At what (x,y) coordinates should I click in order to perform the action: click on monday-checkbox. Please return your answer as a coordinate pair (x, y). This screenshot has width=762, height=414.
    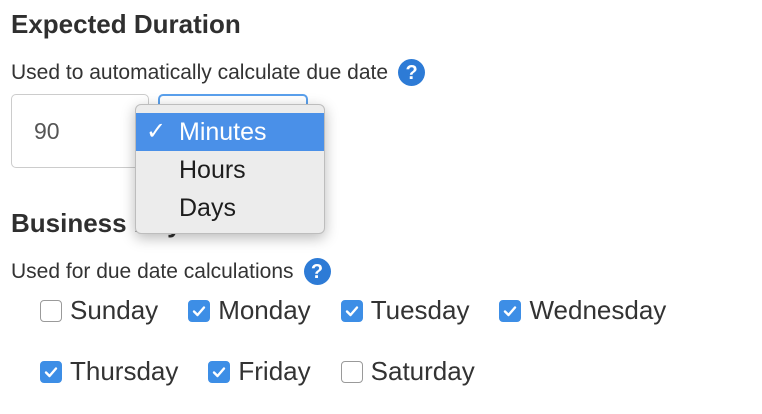
    Looking at the image, I should click on (199, 310).